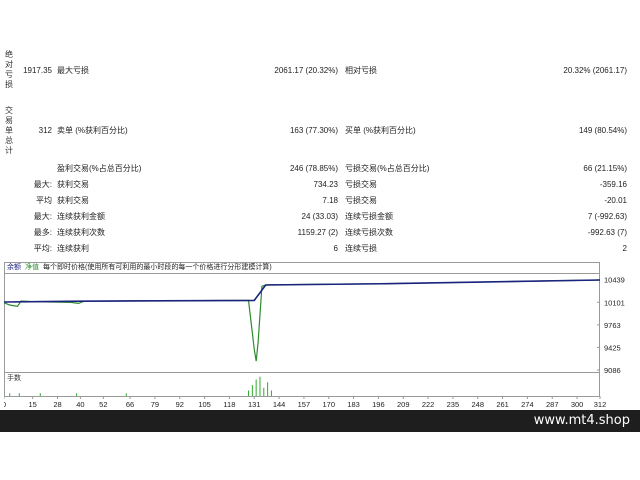 The width and height of the screenshot is (640, 480). Describe the element at coordinates (204, 404) in the screenshot. I see `x-tick-label: 105` at that location.